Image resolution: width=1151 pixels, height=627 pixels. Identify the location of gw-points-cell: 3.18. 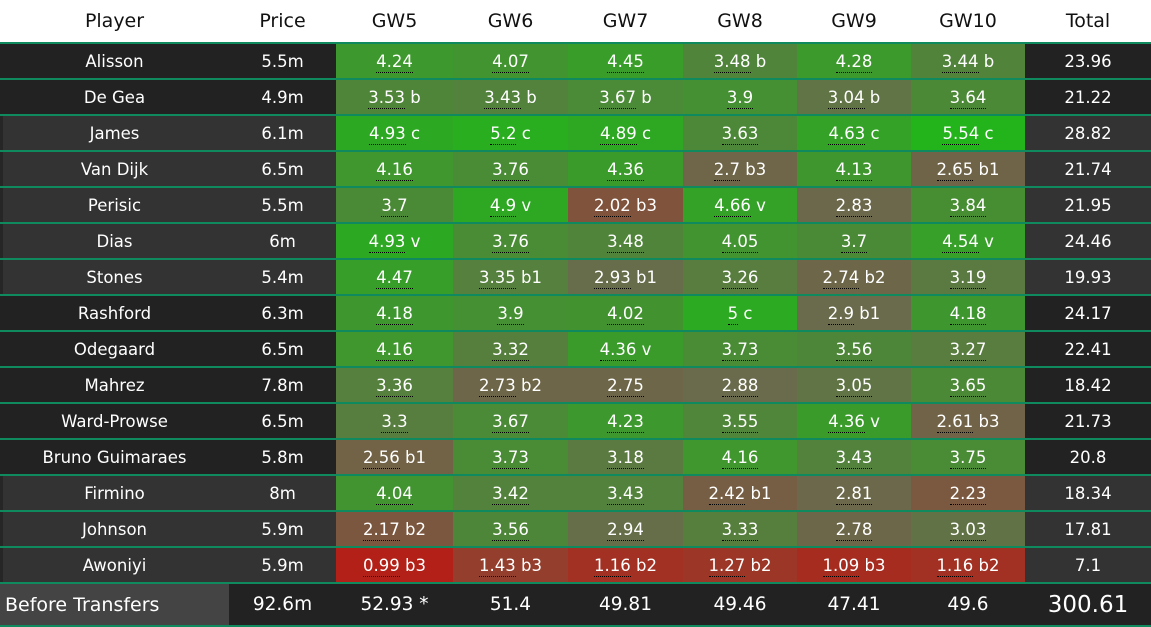
(625, 457).